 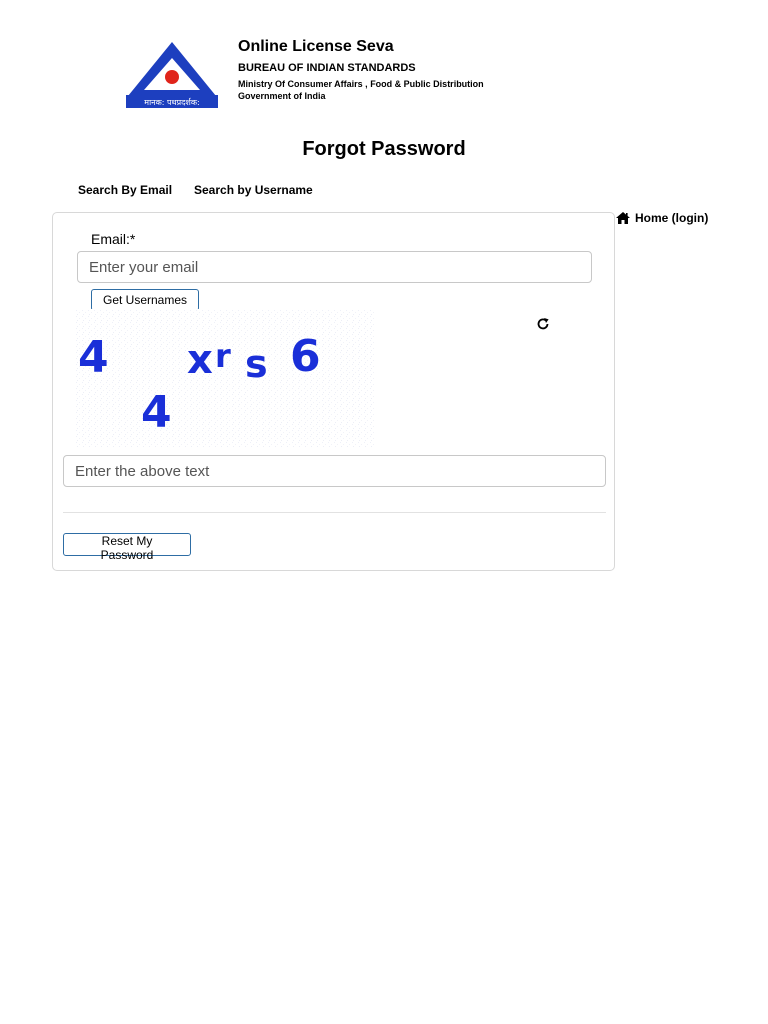 I want to click on email-input, so click(x=334, y=267).